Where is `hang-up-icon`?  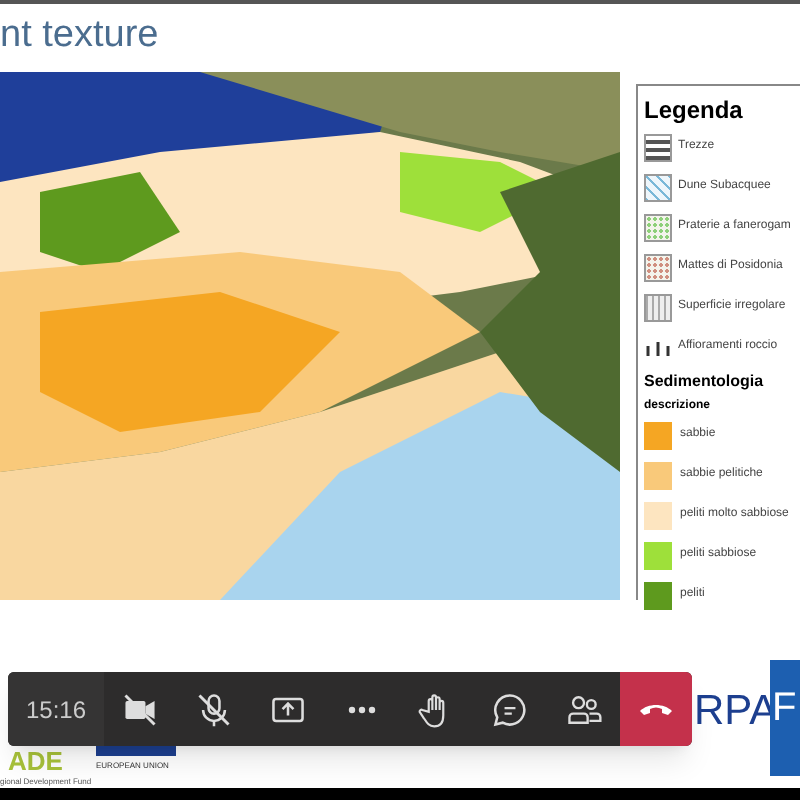 hang-up-icon is located at coordinates (656, 709).